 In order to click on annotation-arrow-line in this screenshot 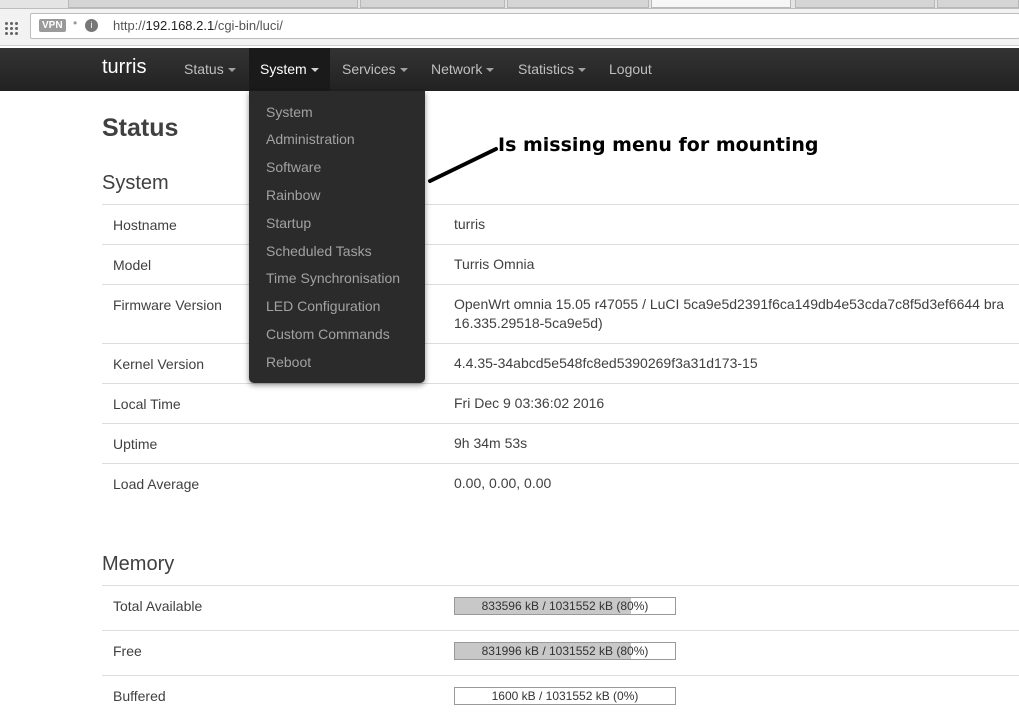, I will do `click(463, 165)`.